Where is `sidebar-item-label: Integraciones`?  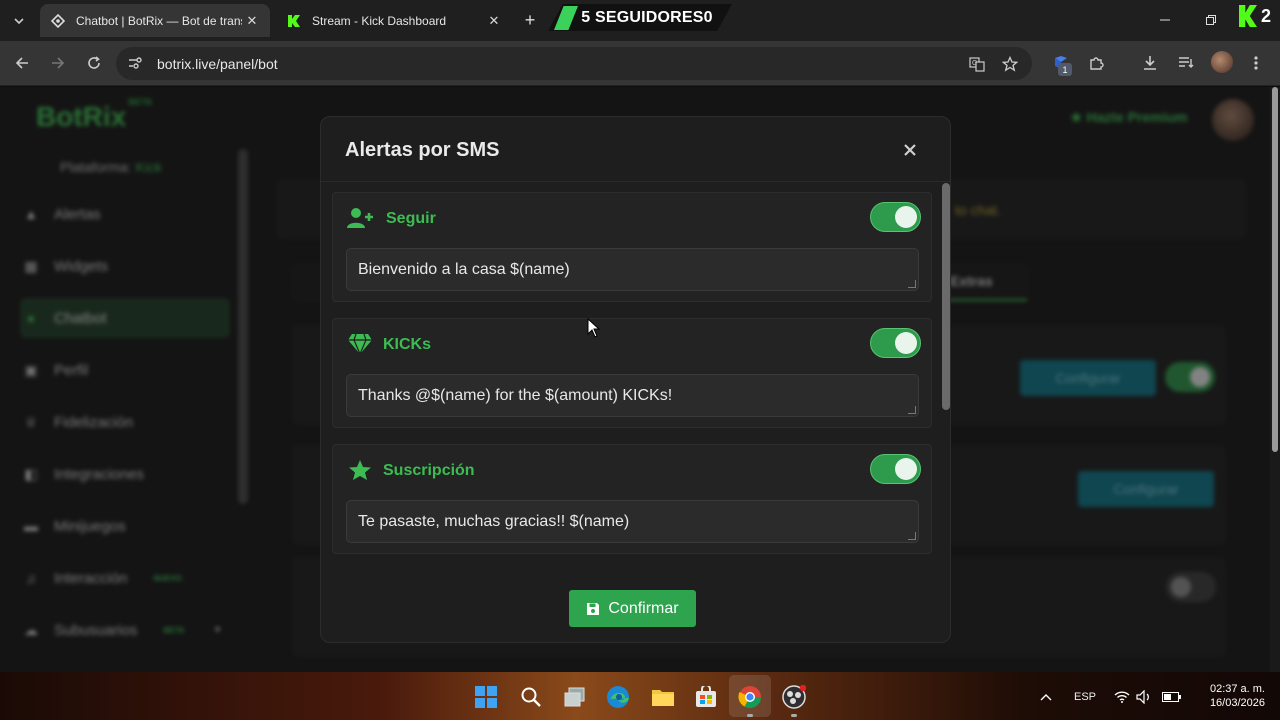 sidebar-item-label: Integraciones is located at coordinates (99, 474).